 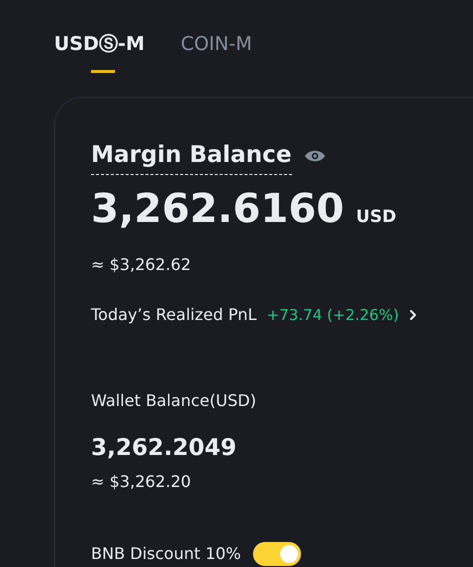 I want to click on realized-pnl-value: +73.74 (+2.26%), so click(x=332, y=315).